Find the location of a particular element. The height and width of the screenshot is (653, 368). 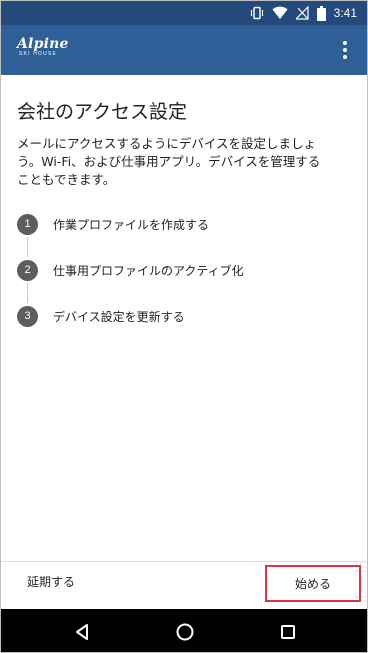

step-number: 2 is located at coordinates (27, 270).